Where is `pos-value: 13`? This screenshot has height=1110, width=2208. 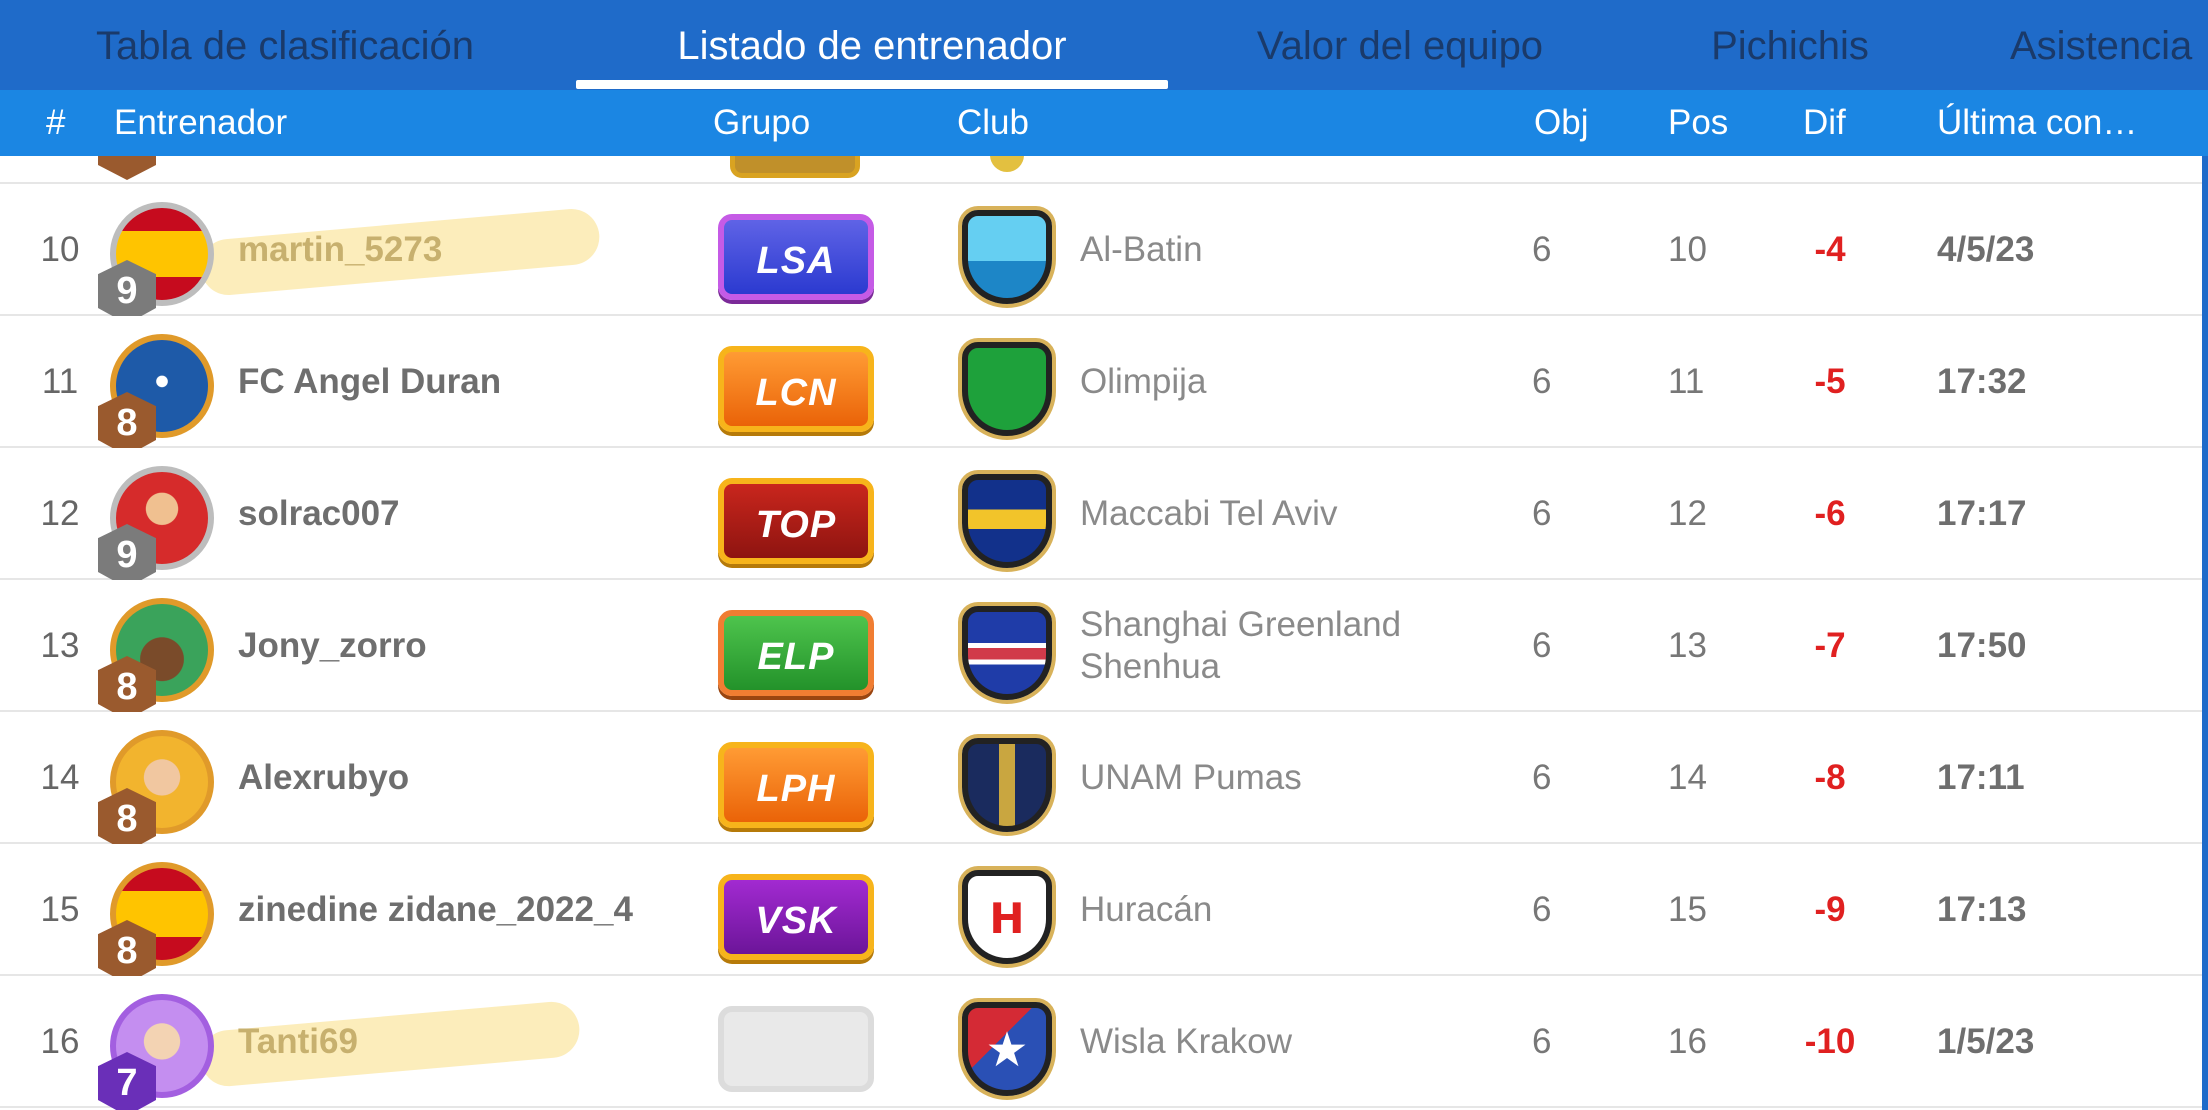 pos-value: 13 is located at coordinates (1687, 645).